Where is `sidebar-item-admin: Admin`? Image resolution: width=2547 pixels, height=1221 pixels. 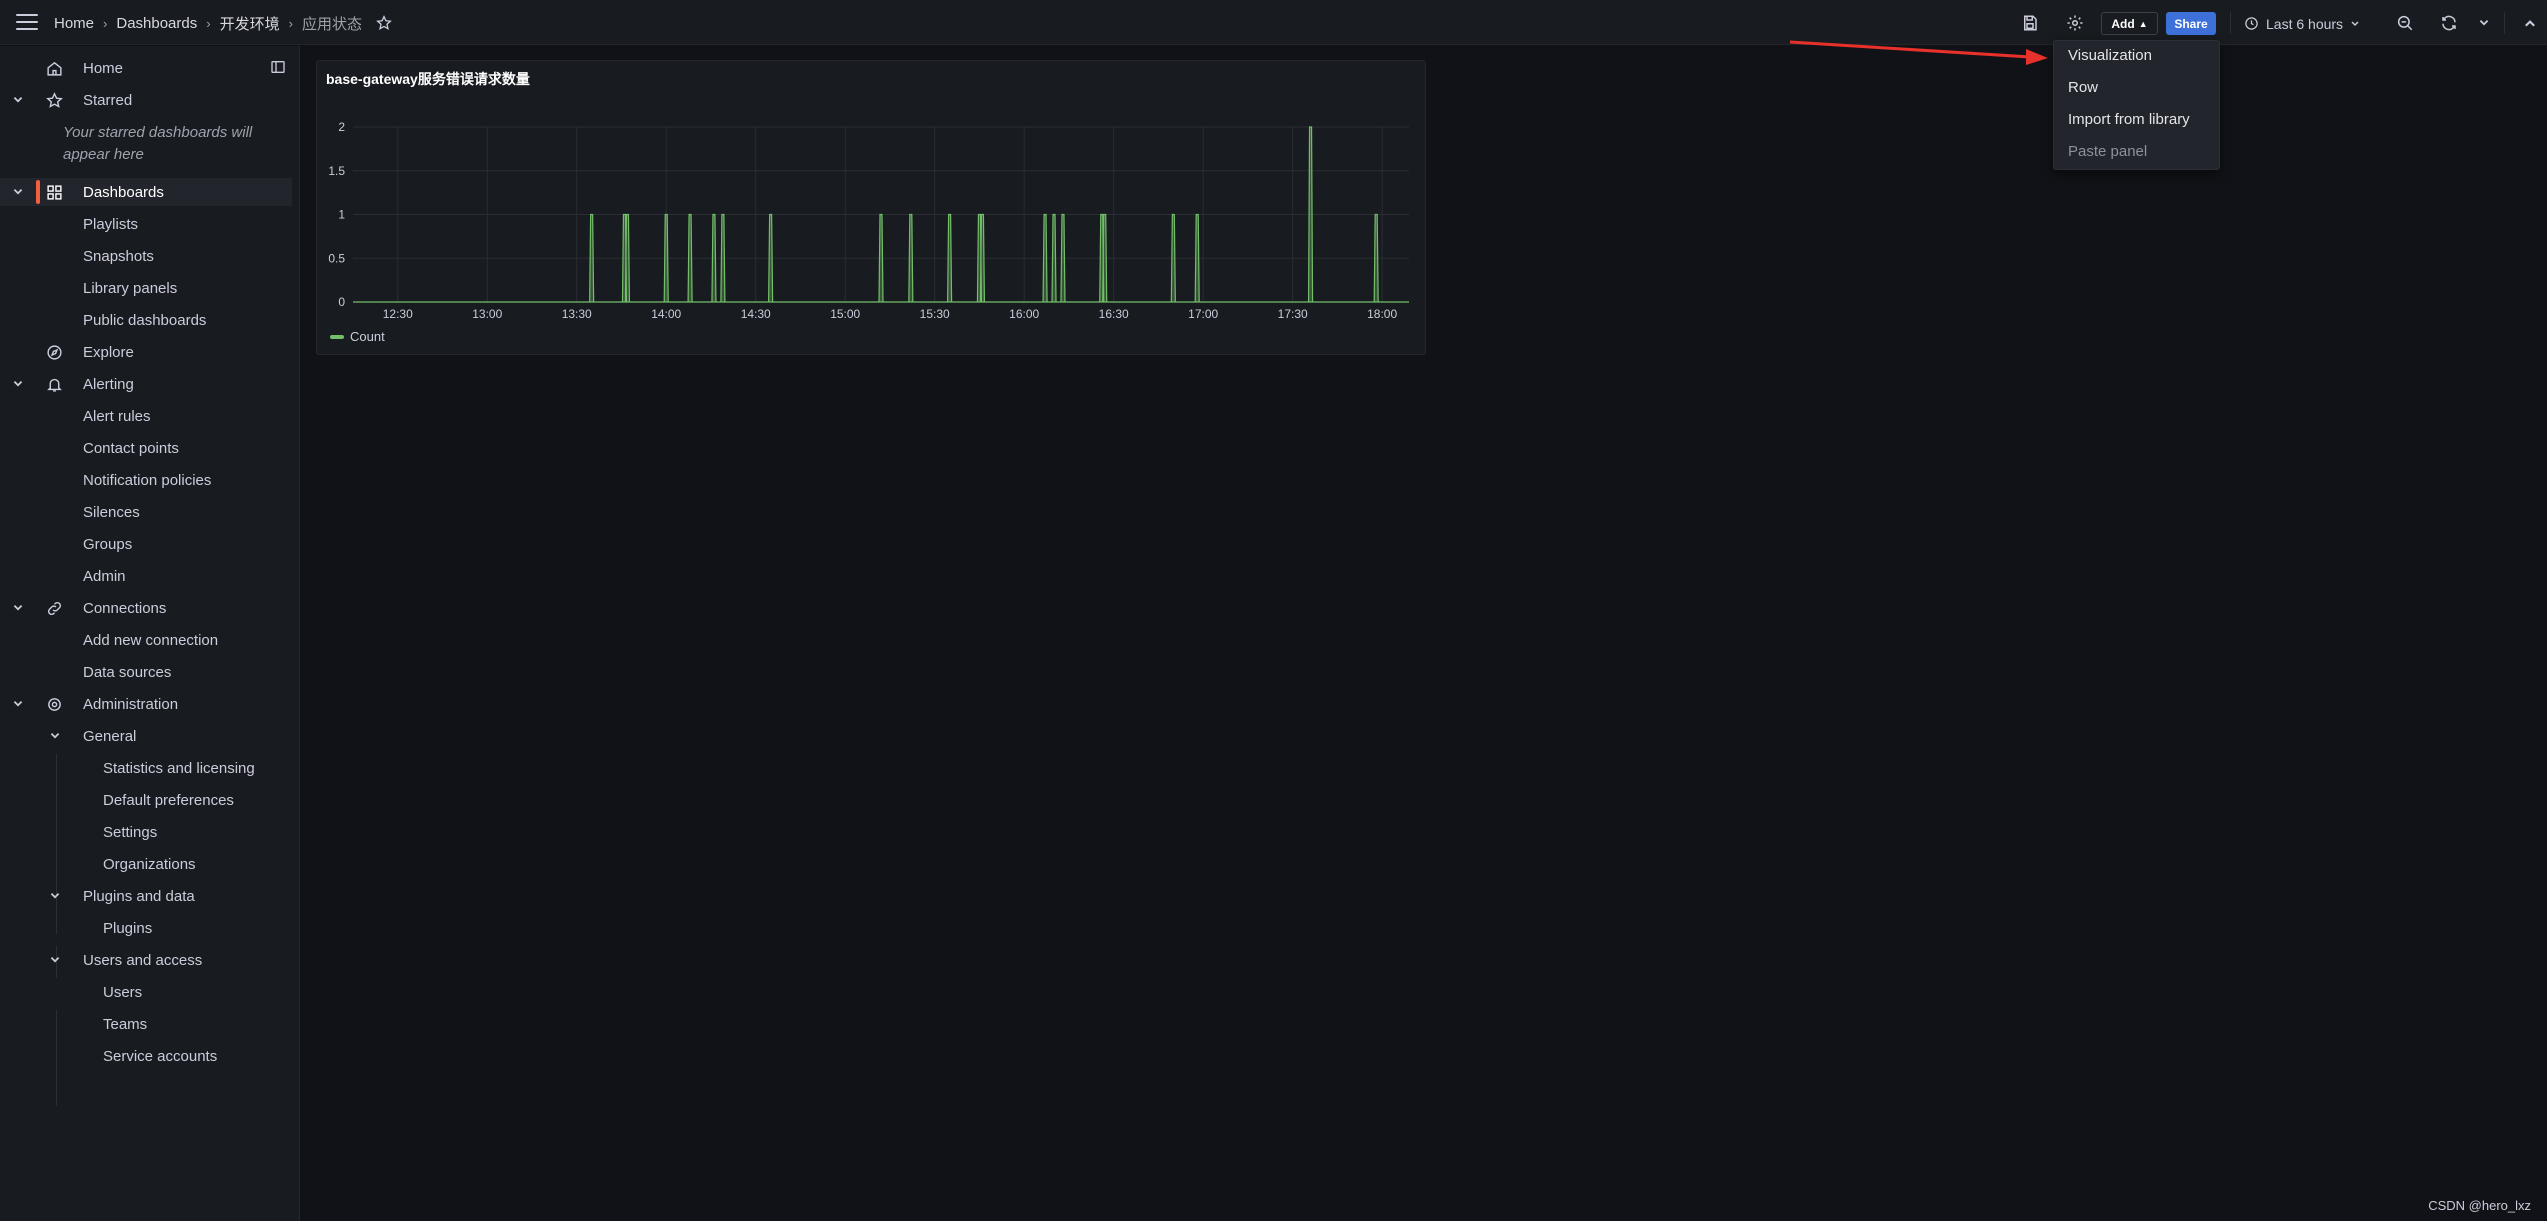
sidebar-item-admin: Admin is located at coordinates (146, 576).